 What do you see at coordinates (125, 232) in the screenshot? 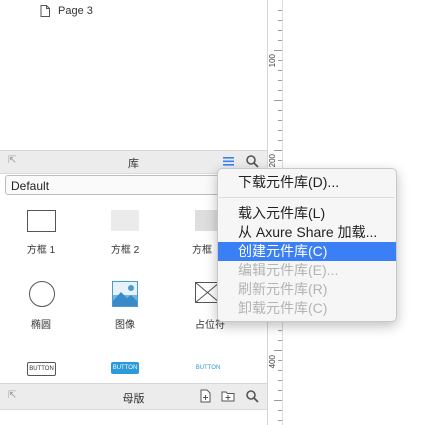
I see `widget-box2: 方框 2` at bounding box center [125, 232].